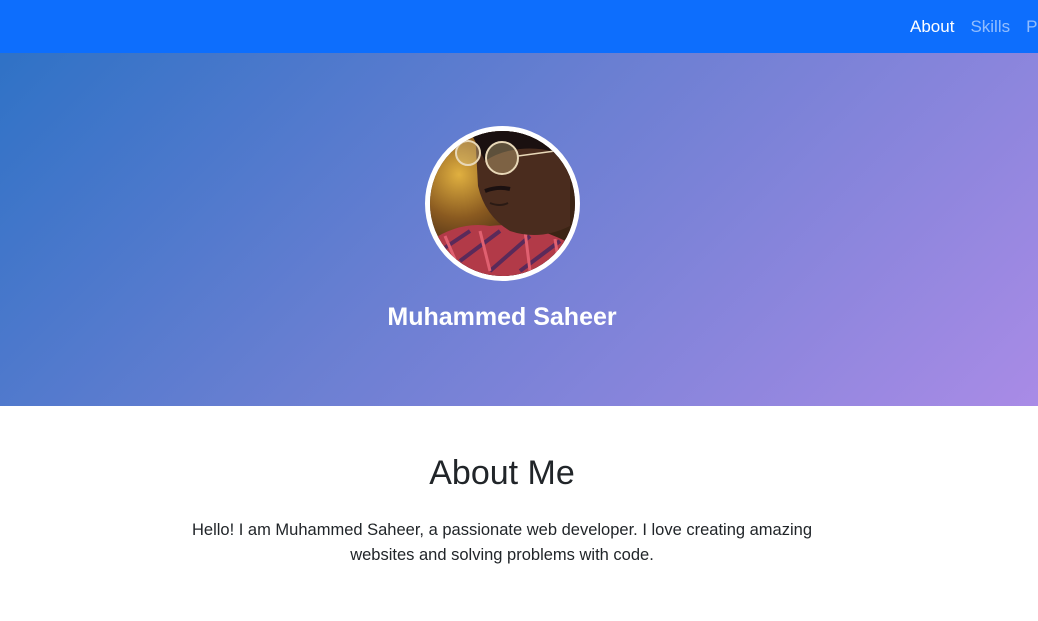  I want to click on nav-link-skills: Skills, so click(990, 27).